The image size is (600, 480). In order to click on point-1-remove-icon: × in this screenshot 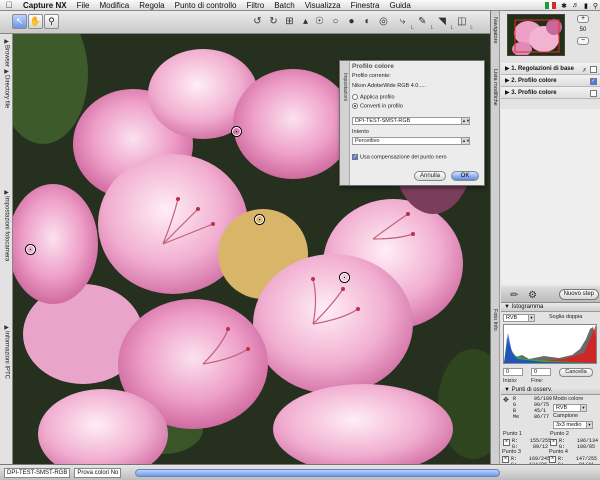, I will do `click(506, 442)`.